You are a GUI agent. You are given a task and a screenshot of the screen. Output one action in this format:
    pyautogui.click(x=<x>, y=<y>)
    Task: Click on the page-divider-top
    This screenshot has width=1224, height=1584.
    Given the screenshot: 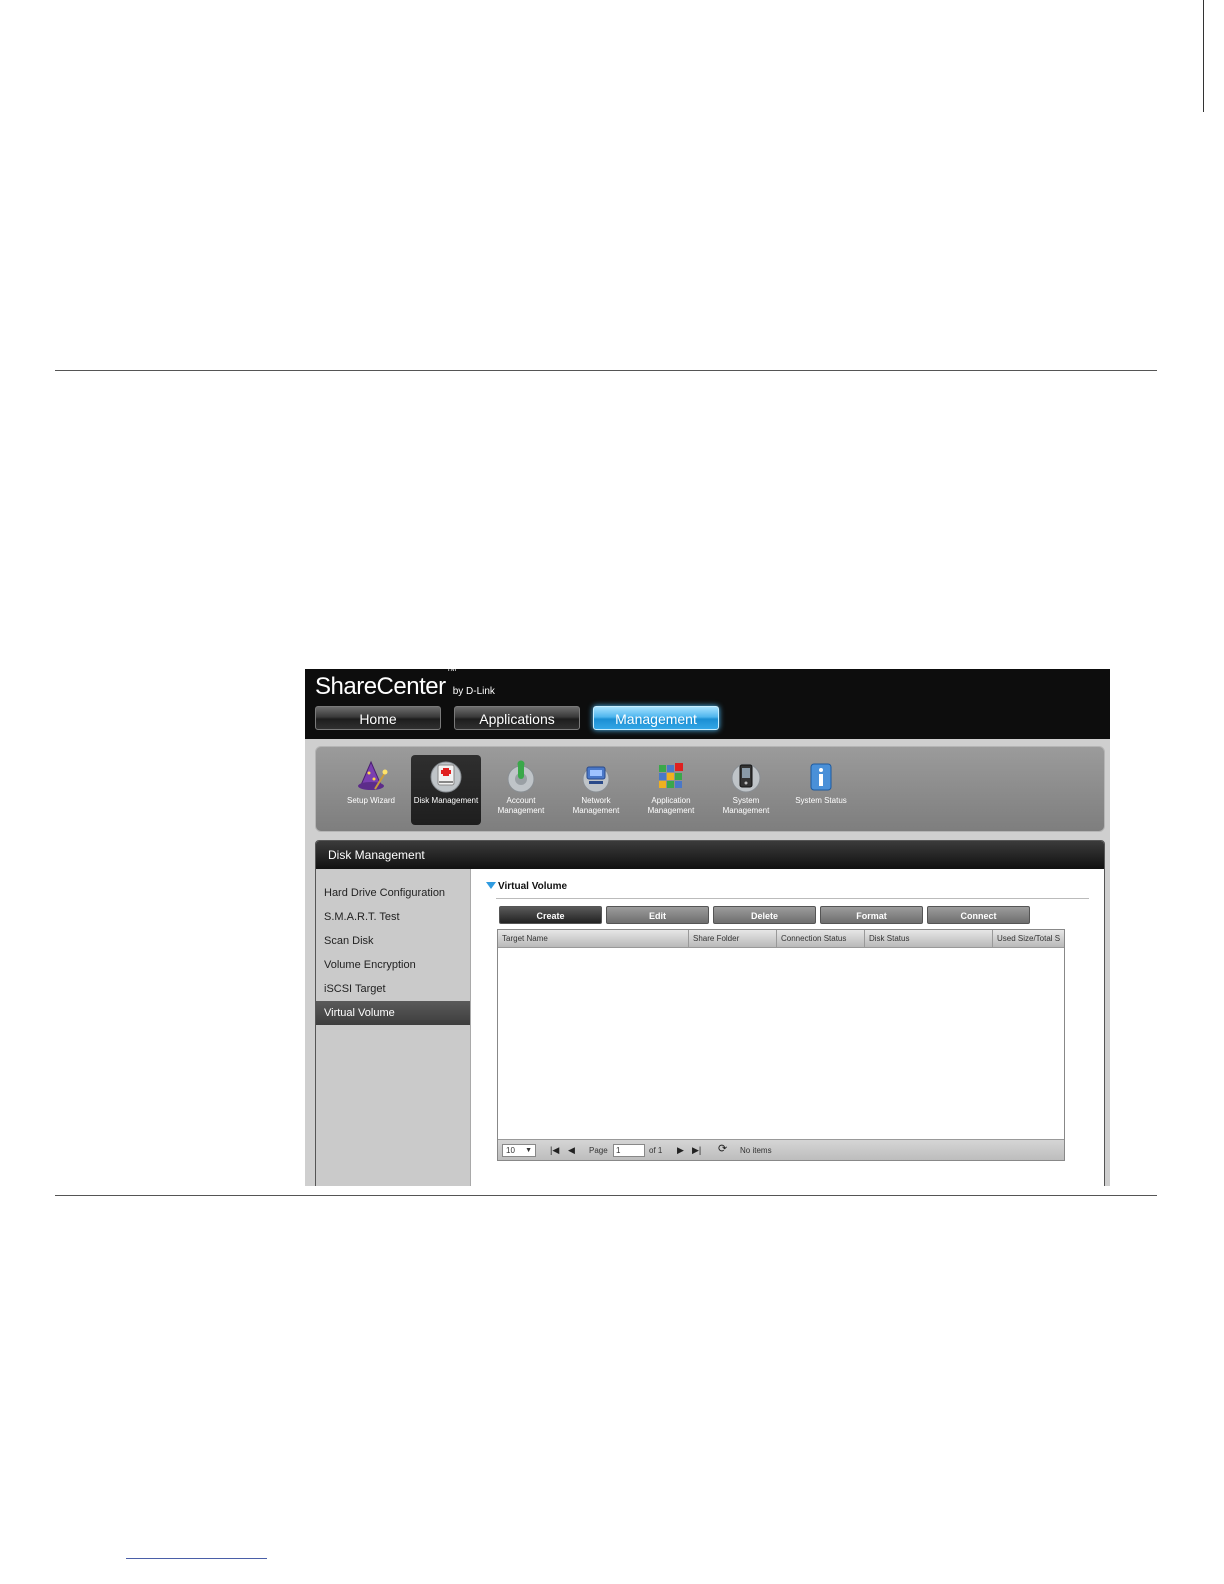 What is the action you would take?
    pyautogui.click(x=606, y=370)
    